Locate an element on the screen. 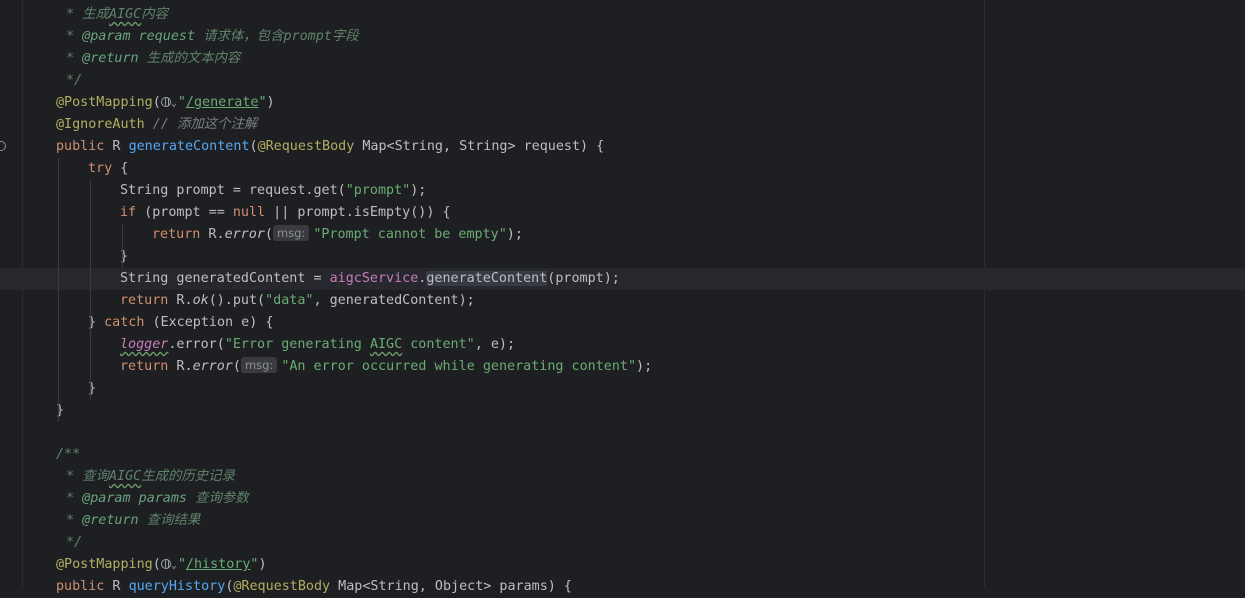 The width and height of the screenshot is (1245, 598). code-line: @PostMapping(⌄"/generate") is located at coordinates (622, 103).